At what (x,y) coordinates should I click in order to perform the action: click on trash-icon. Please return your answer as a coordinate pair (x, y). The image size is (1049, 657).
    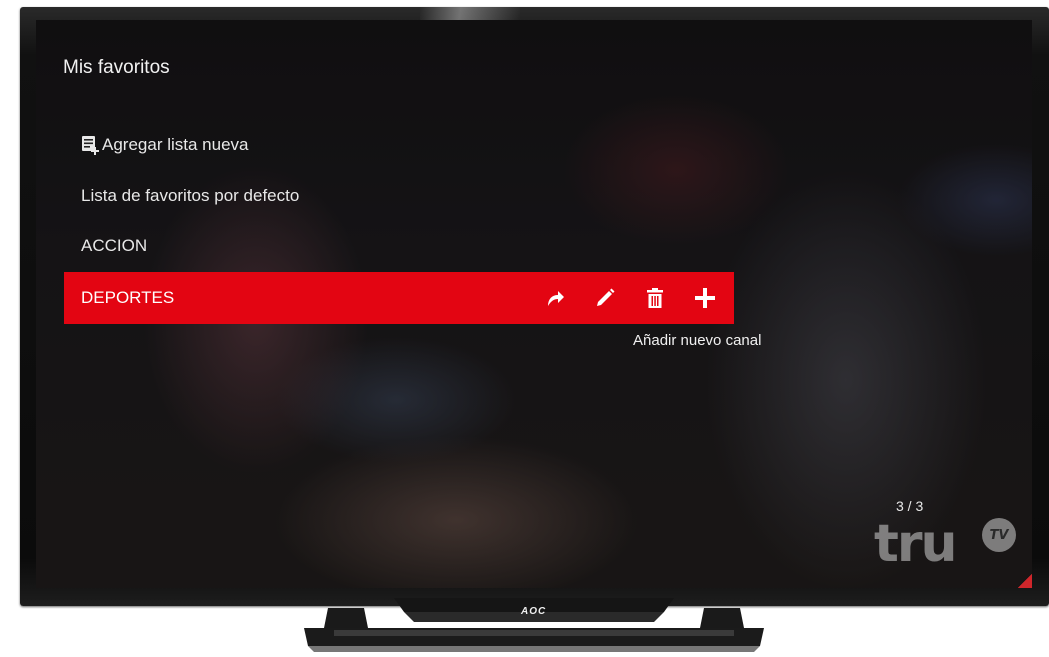
    Looking at the image, I should click on (655, 298).